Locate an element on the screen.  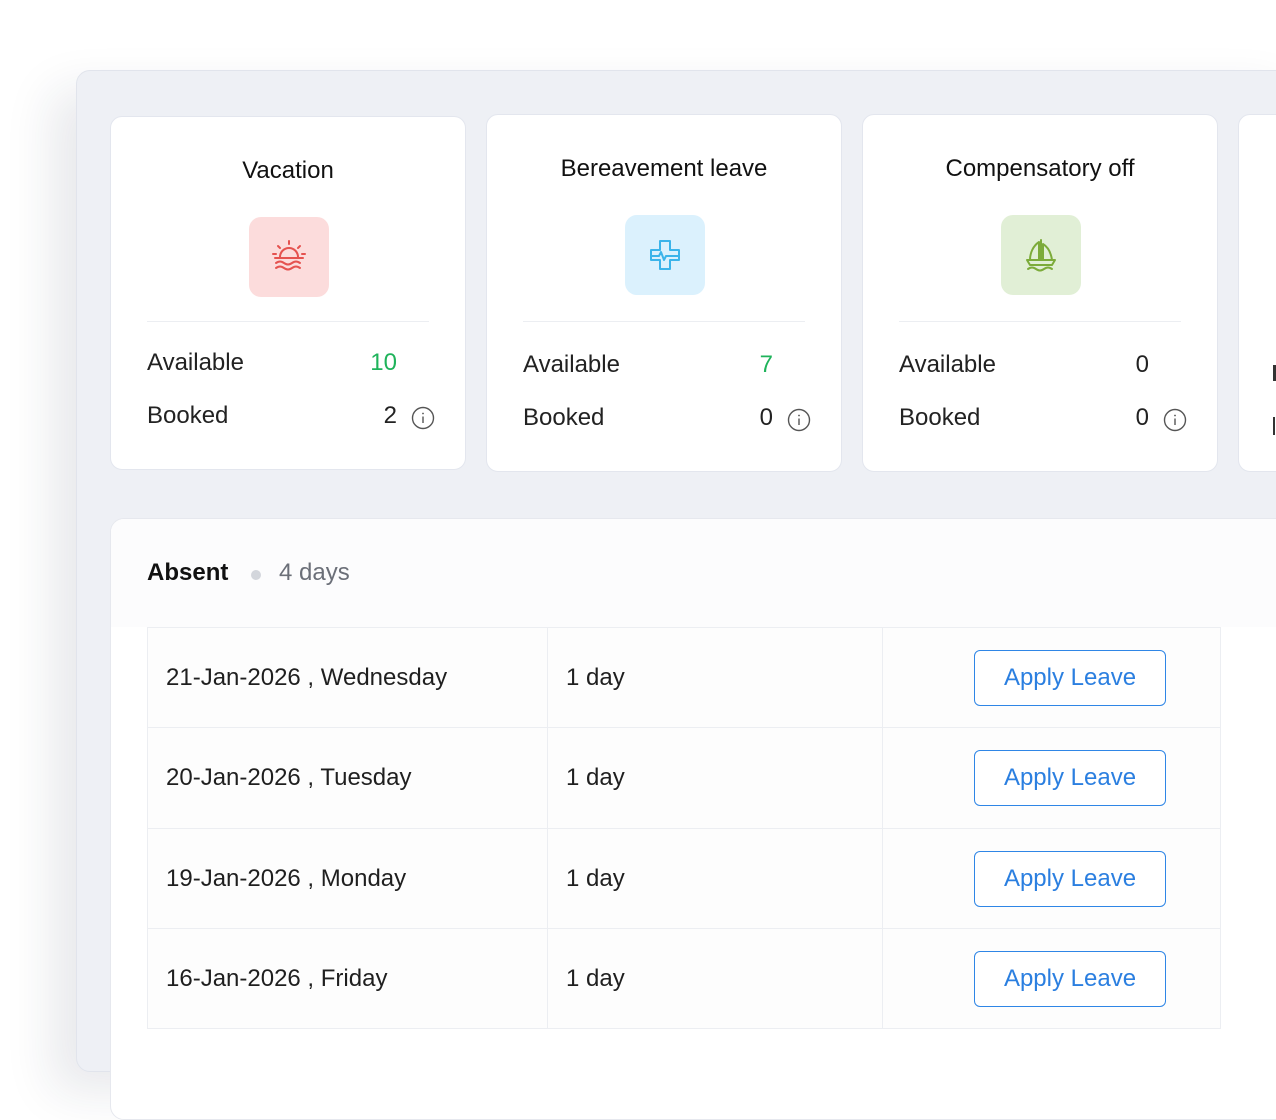
leave-card-bereavement: Bereavement leave Available 7 Booked 0 is located at coordinates (664, 293).